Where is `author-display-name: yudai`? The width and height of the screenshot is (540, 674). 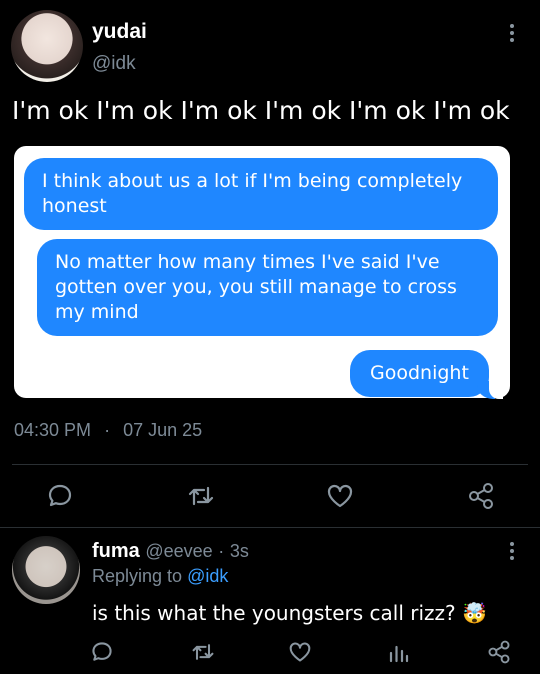 author-display-name: yudai is located at coordinates (119, 32).